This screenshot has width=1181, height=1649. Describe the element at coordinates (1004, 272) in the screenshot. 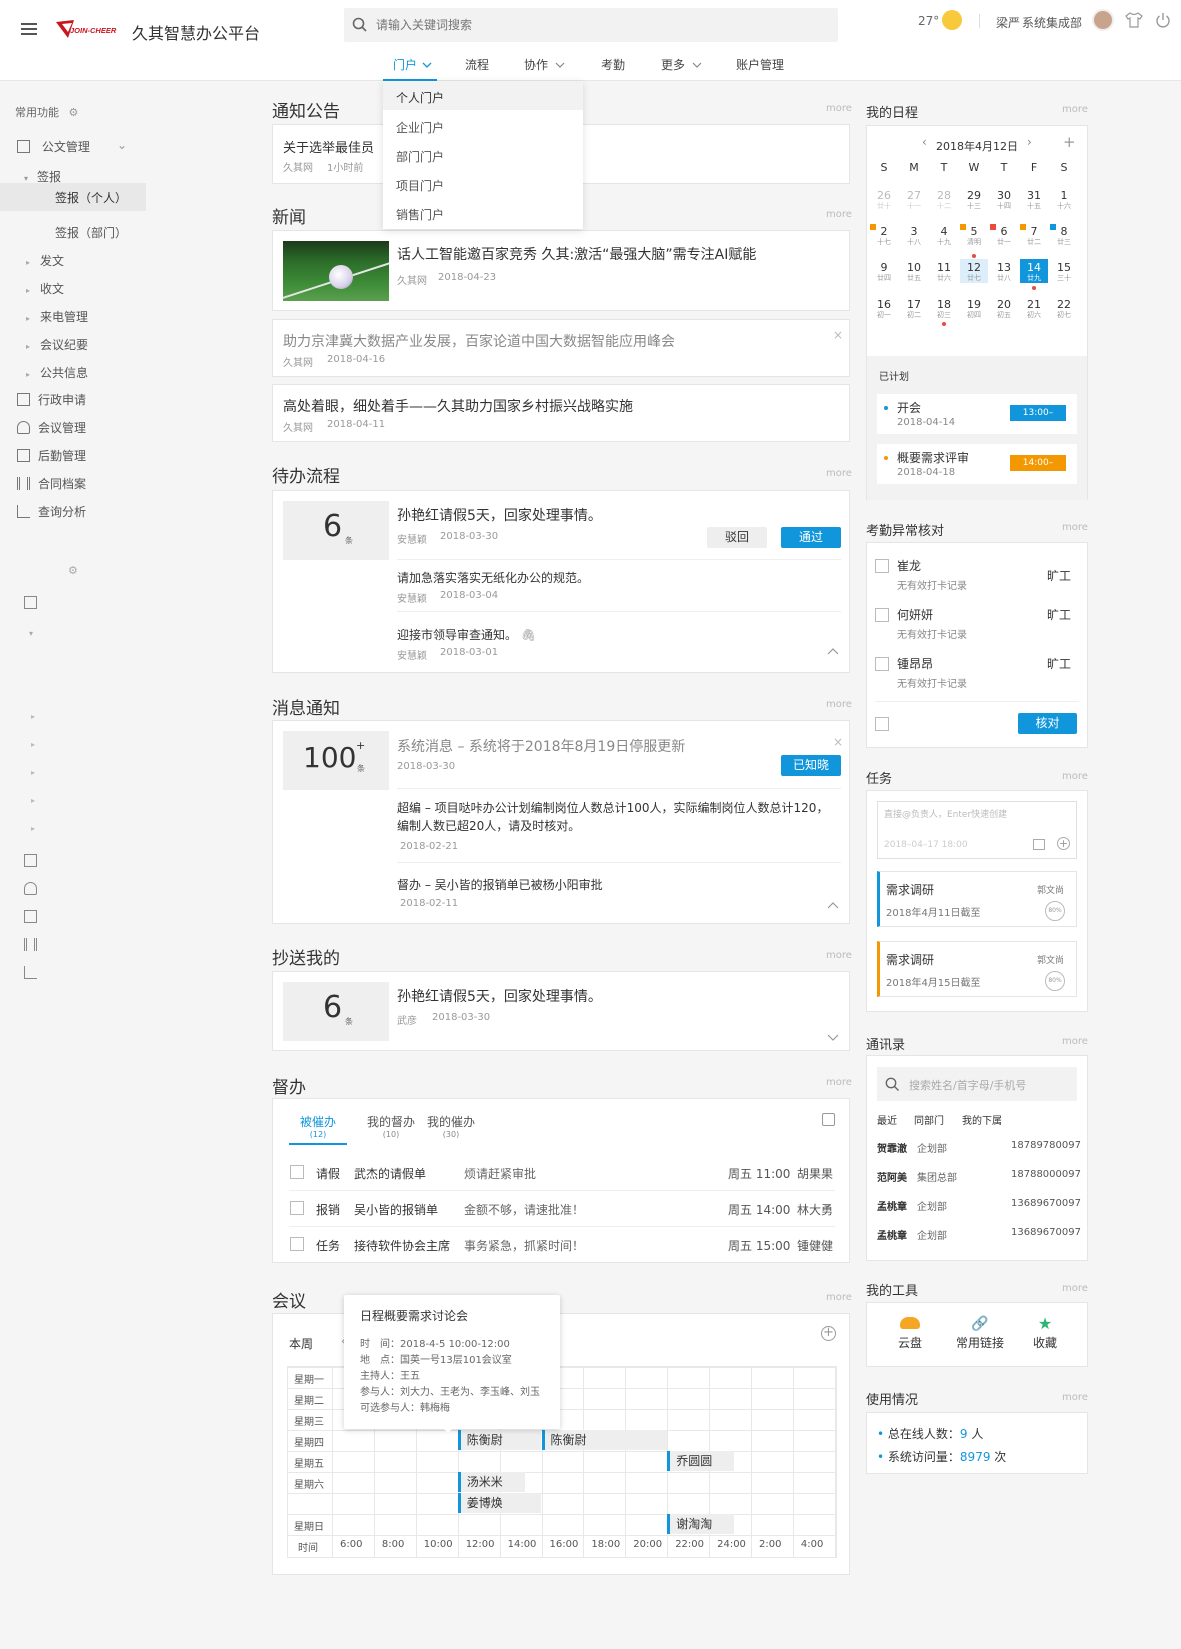

I see `calendar-day: 13 廿八` at that location.